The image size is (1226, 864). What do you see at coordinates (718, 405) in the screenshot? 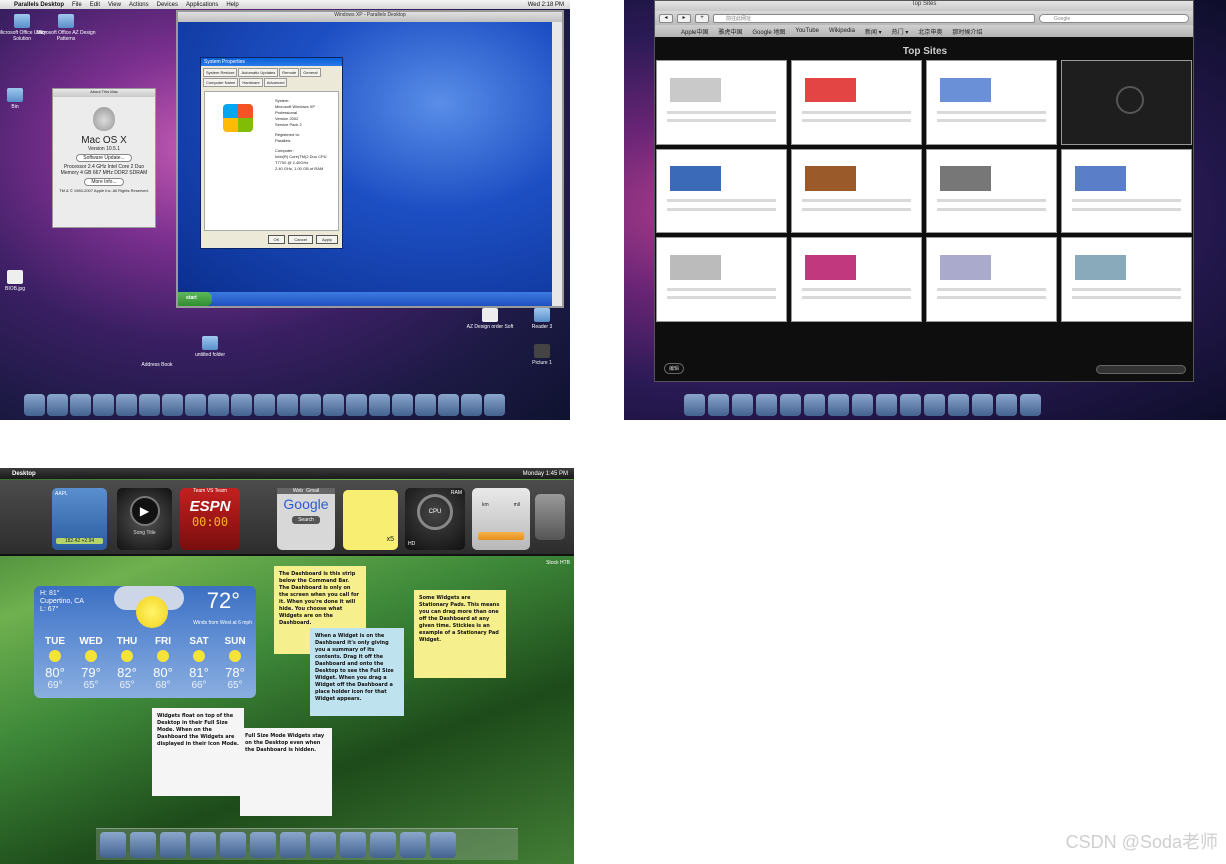
I see `dashboard-icon` at bounding box center [718, 405].